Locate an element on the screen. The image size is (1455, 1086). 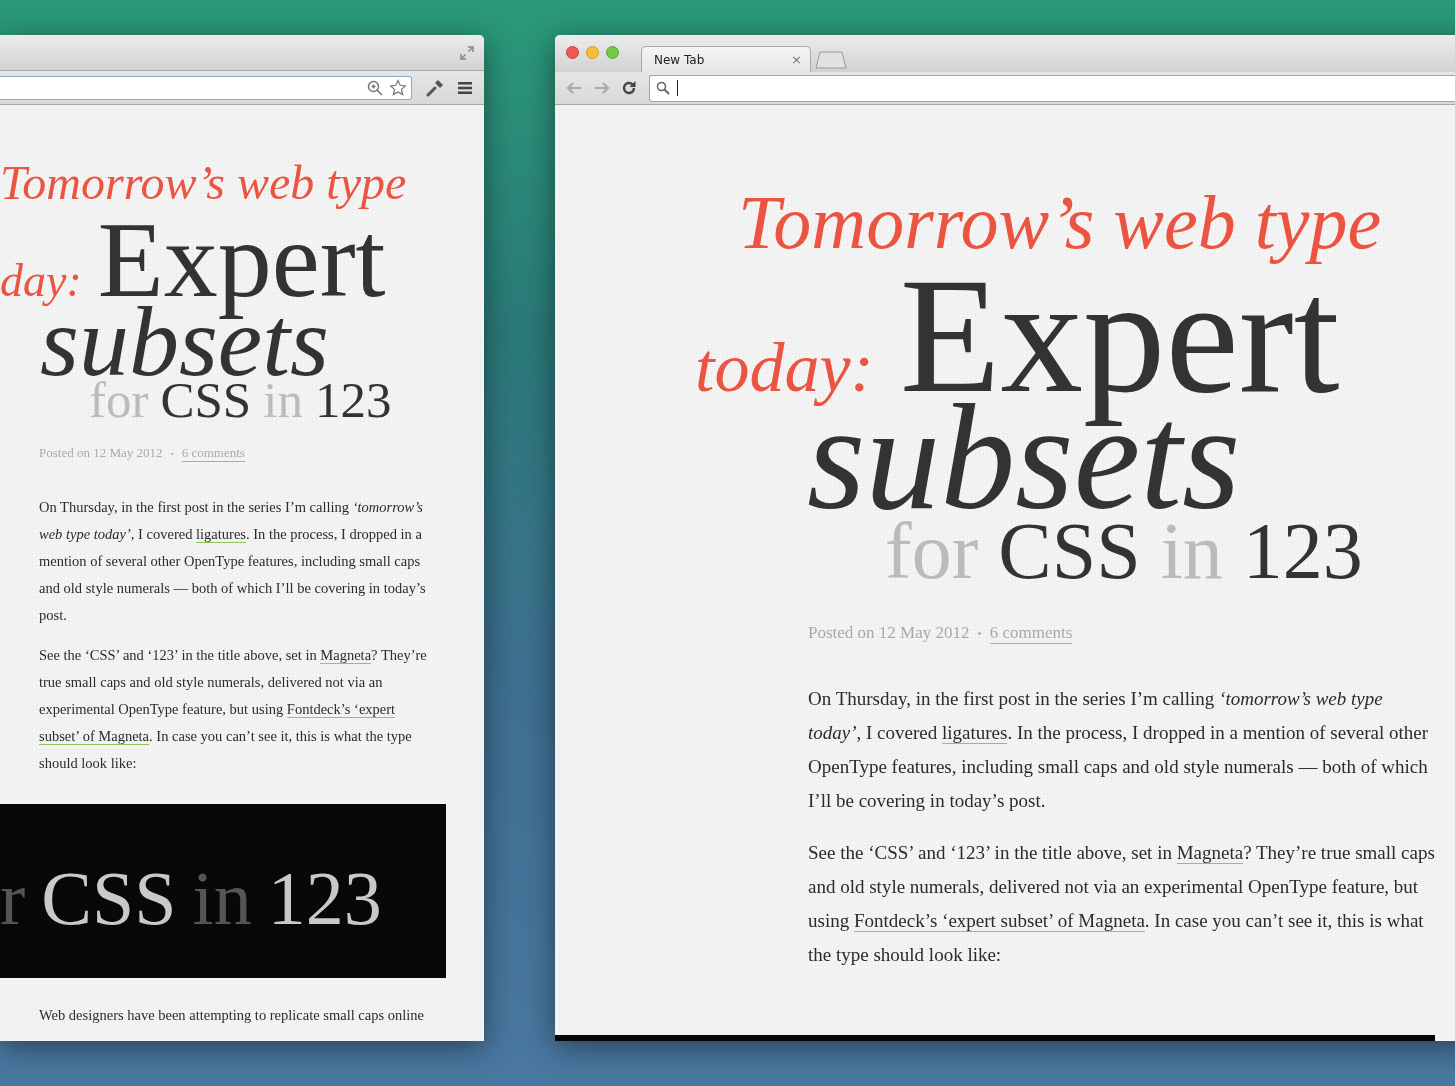
reload-icon is located at coordinates (629, 88).